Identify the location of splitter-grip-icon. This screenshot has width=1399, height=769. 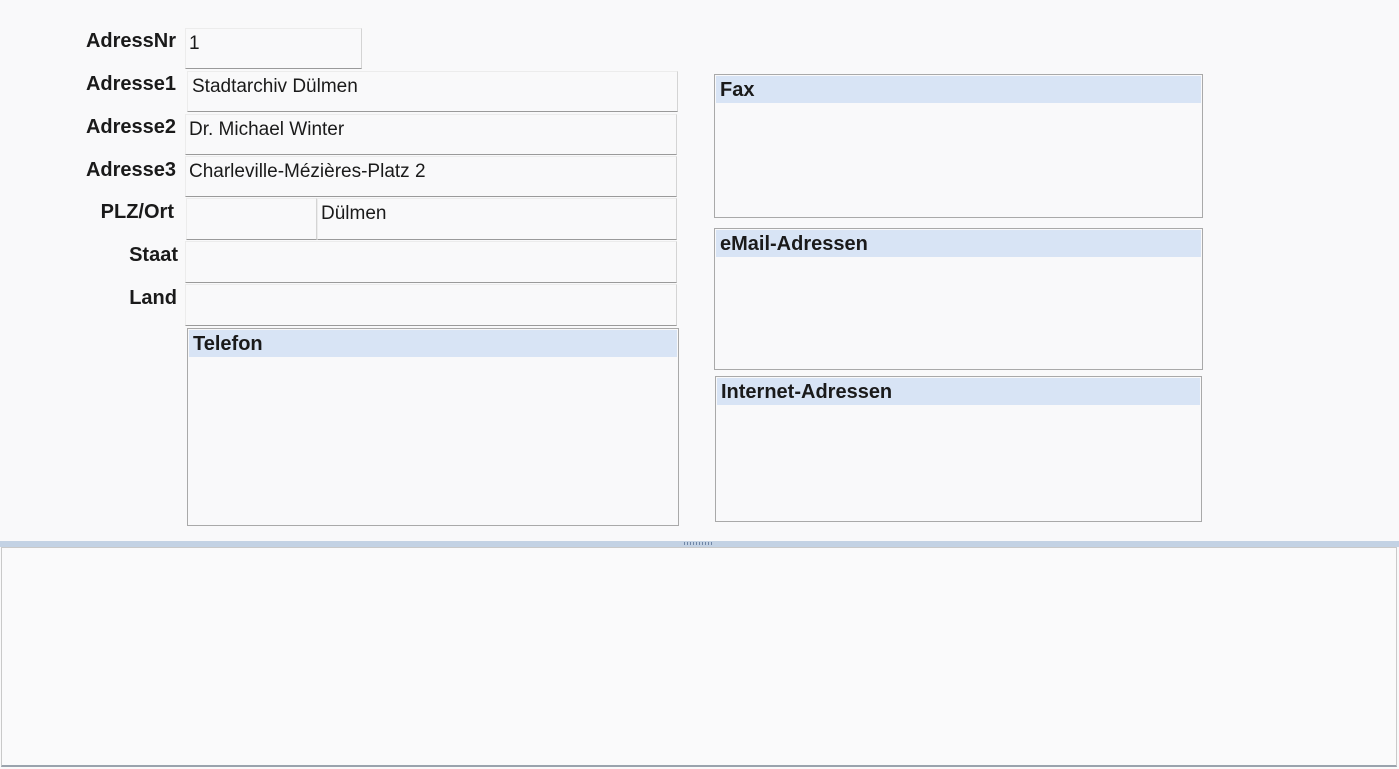
(699, 543).